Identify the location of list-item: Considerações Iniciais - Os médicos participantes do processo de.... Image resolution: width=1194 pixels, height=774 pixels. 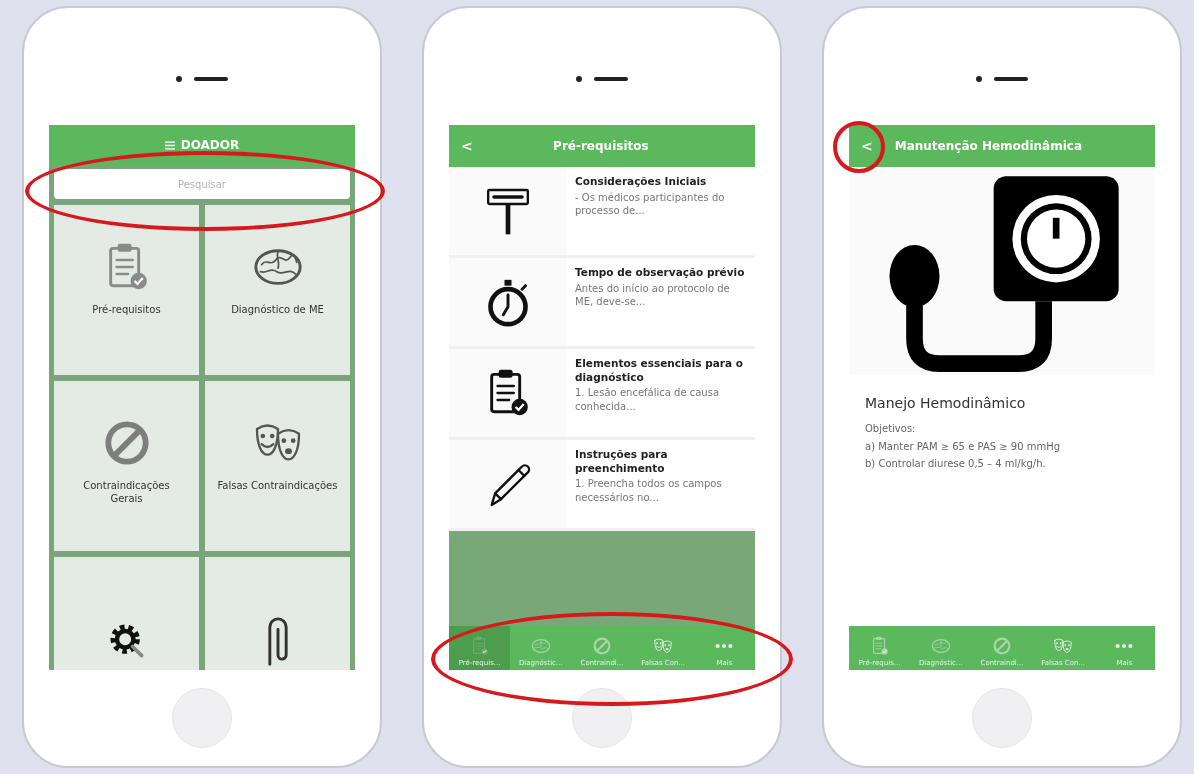
(602, 212).